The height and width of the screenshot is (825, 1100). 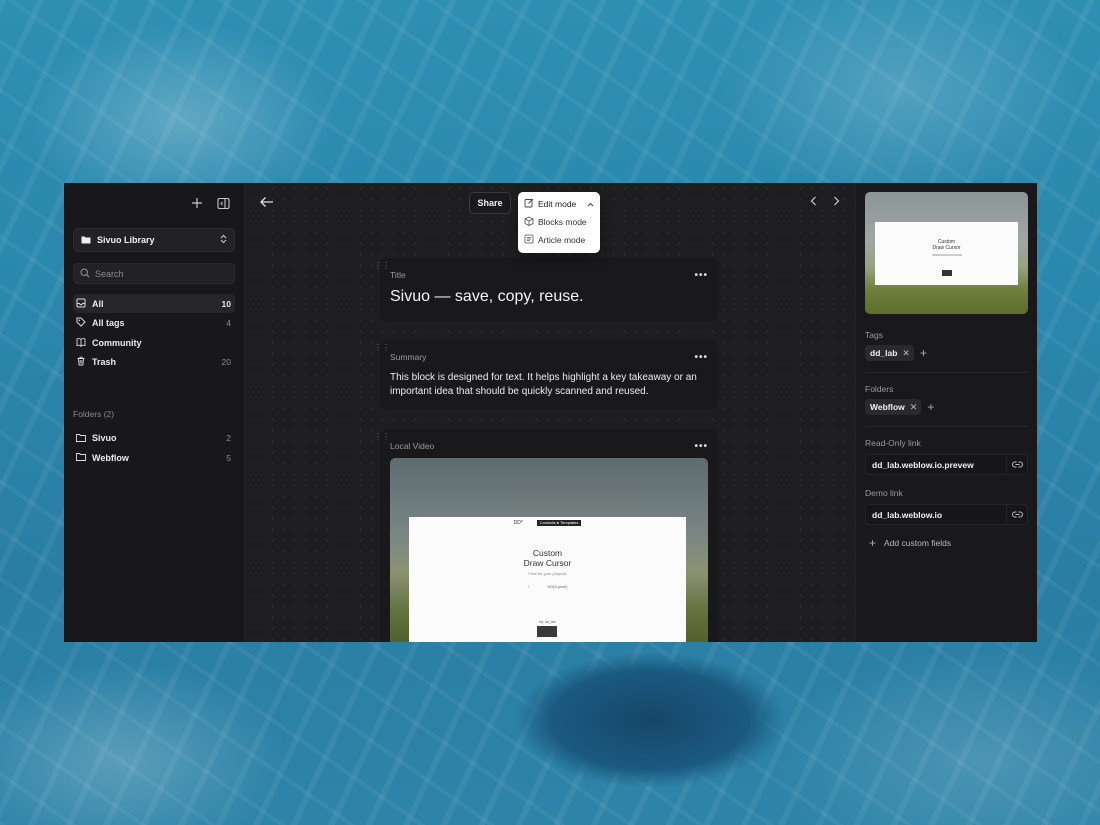 I want to click on block-label: Local Video, so click(x=412, y=446).